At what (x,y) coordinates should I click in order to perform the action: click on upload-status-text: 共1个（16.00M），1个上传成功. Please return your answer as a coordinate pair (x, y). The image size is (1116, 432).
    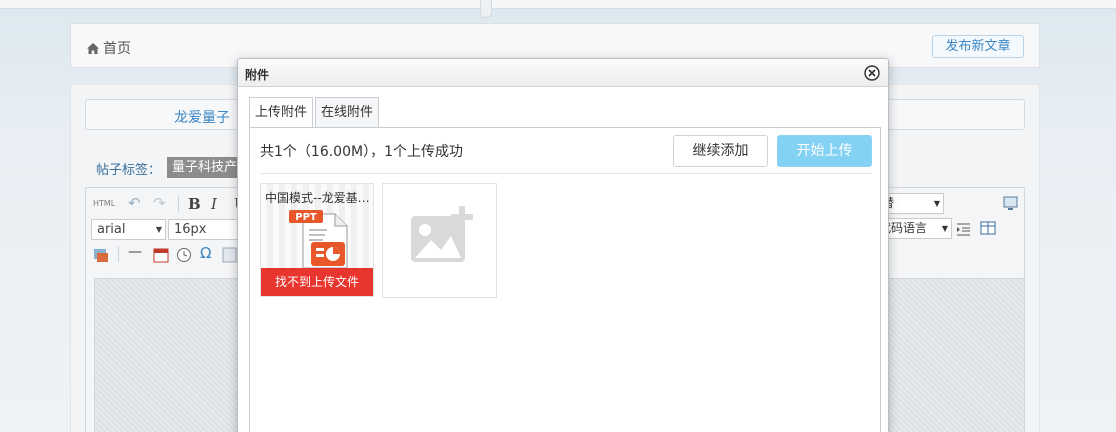
    Looking at the image, I should click on (361, 152).